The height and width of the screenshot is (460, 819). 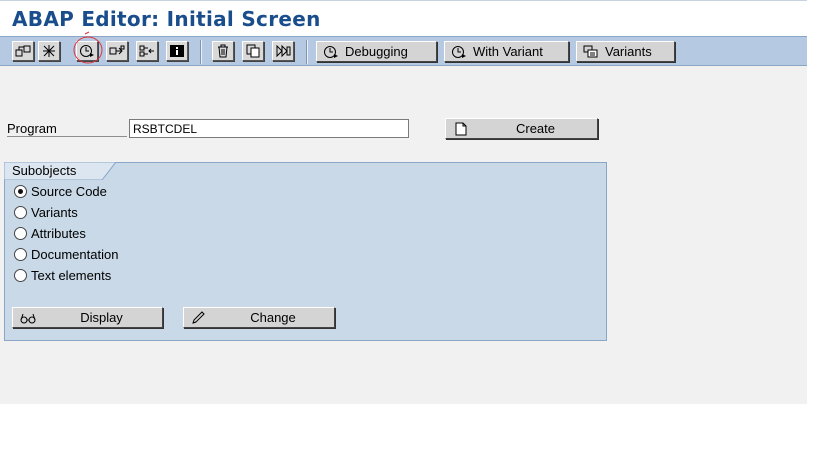 I want to click on display-button: Display, so click(x=87, y=317).